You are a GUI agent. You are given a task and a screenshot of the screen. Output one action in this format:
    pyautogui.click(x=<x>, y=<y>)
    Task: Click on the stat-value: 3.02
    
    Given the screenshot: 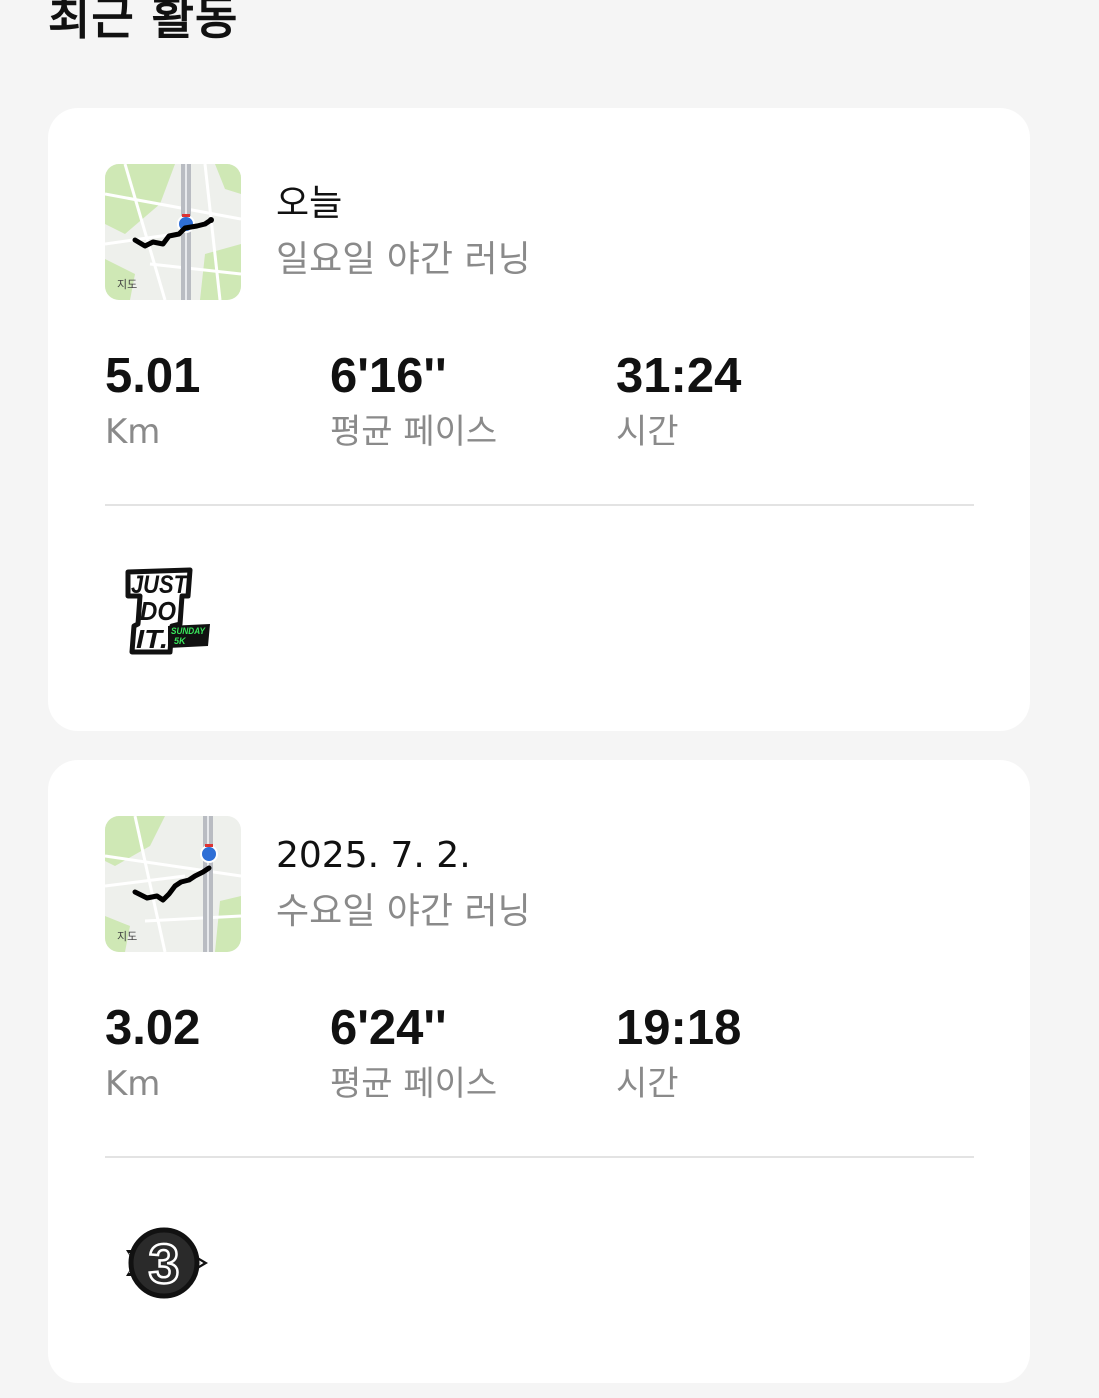 What is the action you would take?
    pyautogui.click(x=153, y=1028)
    